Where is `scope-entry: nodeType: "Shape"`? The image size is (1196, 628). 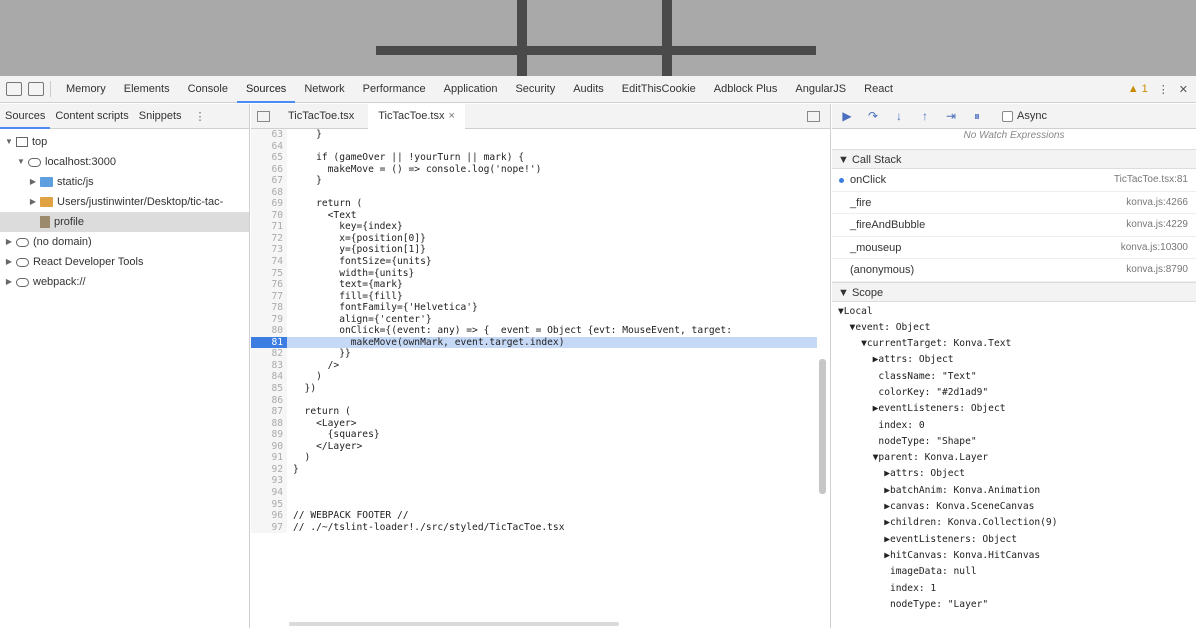 scope-entry: nodeType: "Shape" is located at coordinates (1017, 442).